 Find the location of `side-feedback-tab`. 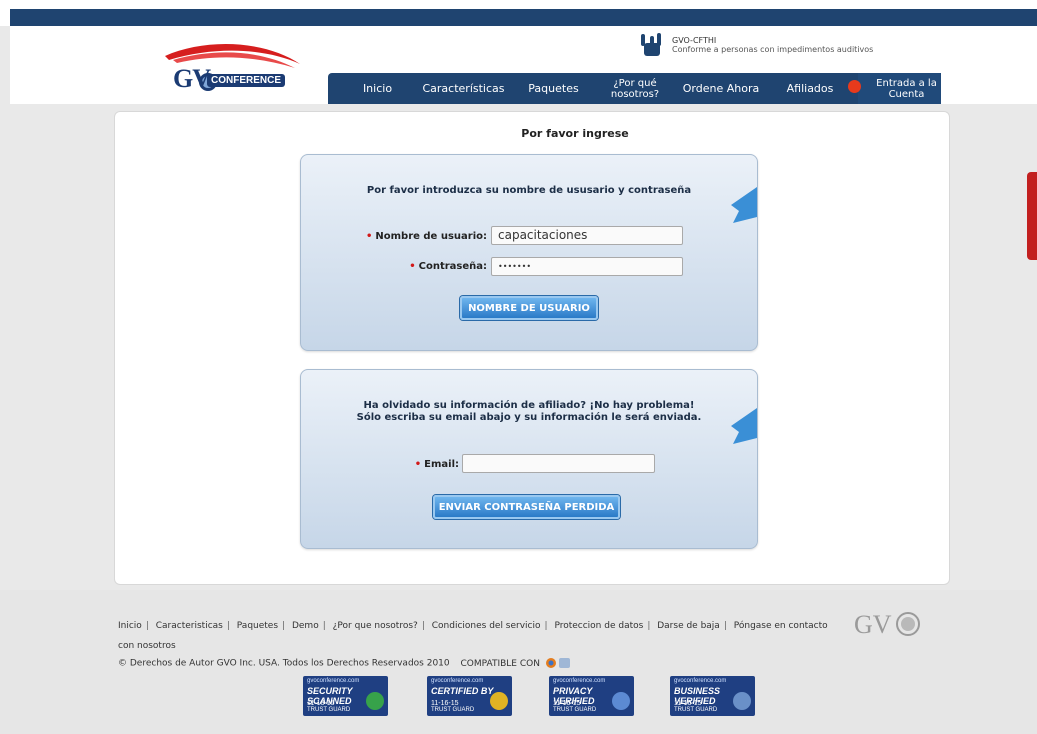

side-feedback-tab is located at coordinates (1032, 216).